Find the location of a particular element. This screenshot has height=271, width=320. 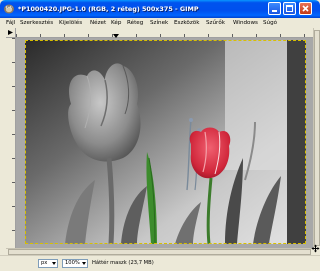

horizontal-scrollbar is located at coordinates (159, 251).